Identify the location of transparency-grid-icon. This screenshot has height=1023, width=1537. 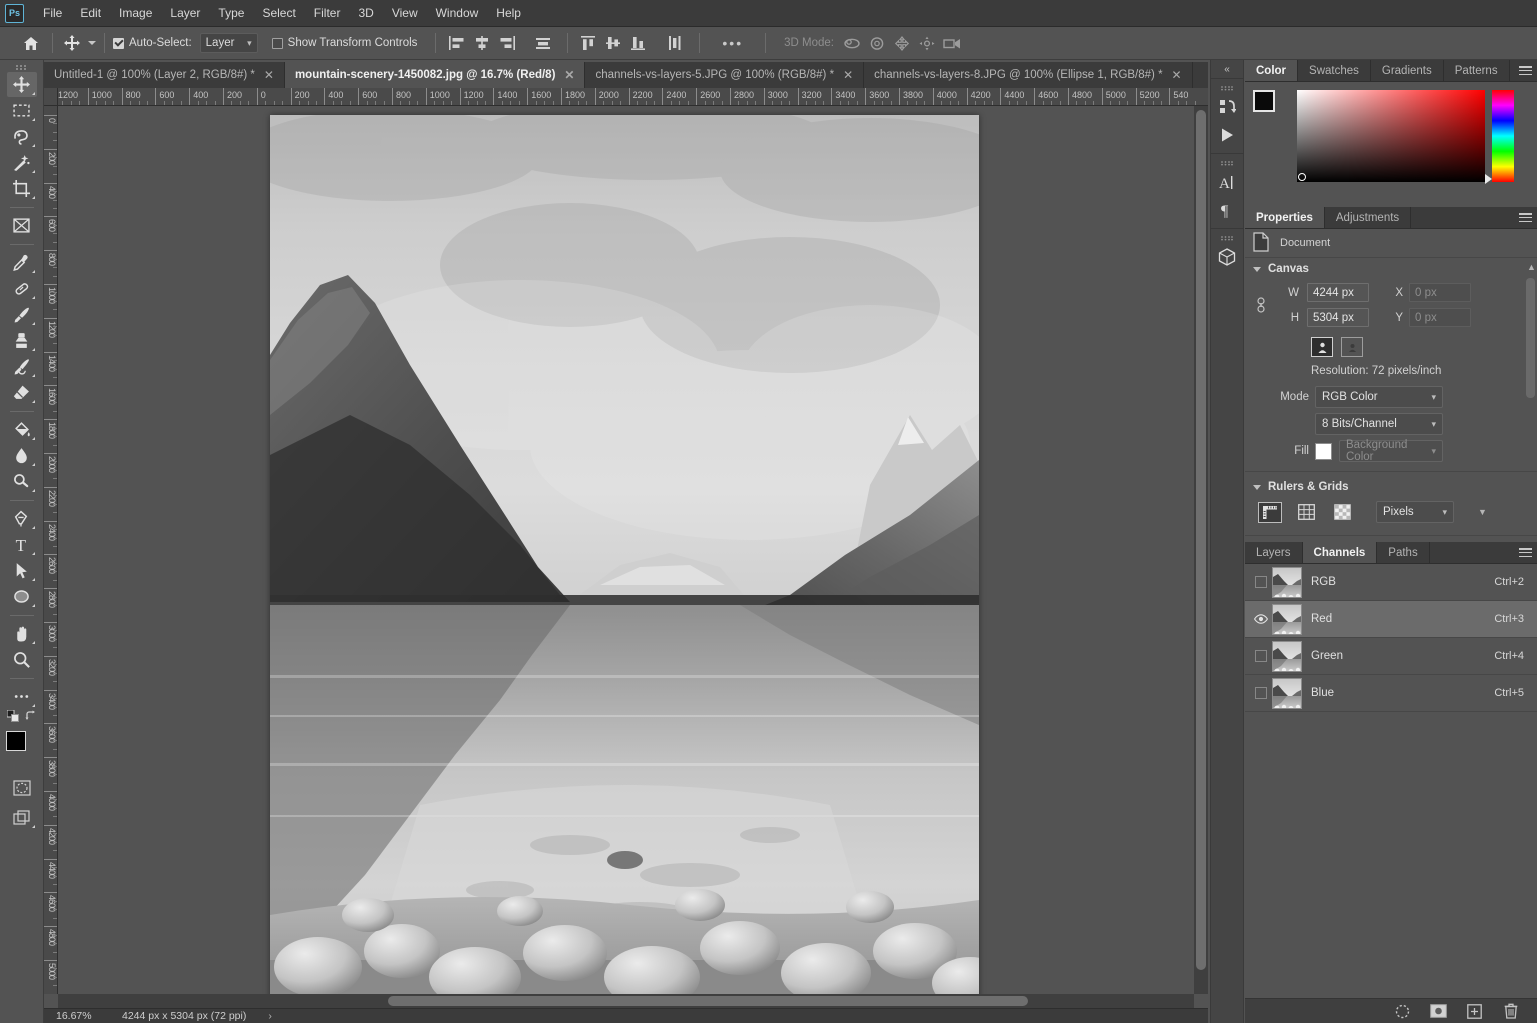
(1342, 512).